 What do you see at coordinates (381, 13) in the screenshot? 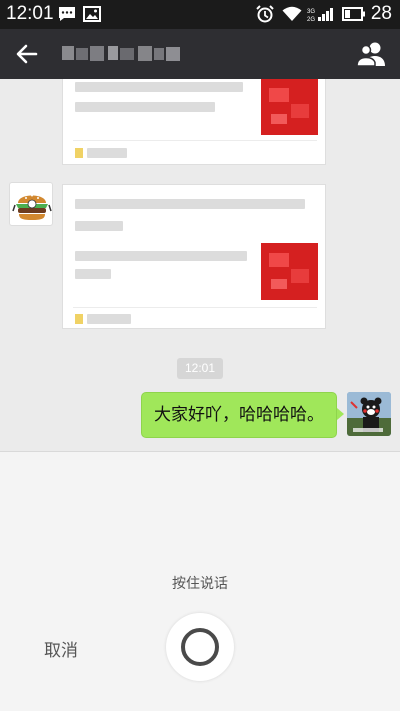
I see `battery-level: 28` at bounding box center [381, 13].